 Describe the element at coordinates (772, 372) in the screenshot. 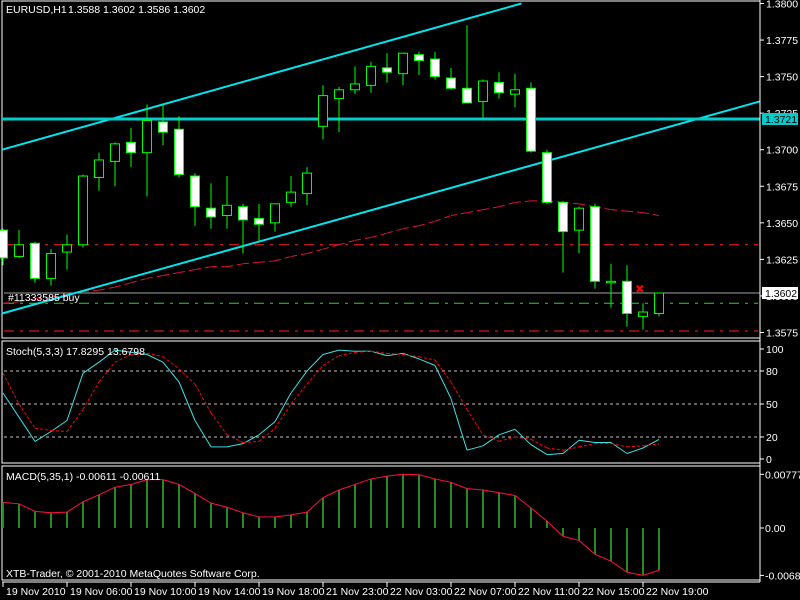

I see `stoch-tick-label: 80` at that location.